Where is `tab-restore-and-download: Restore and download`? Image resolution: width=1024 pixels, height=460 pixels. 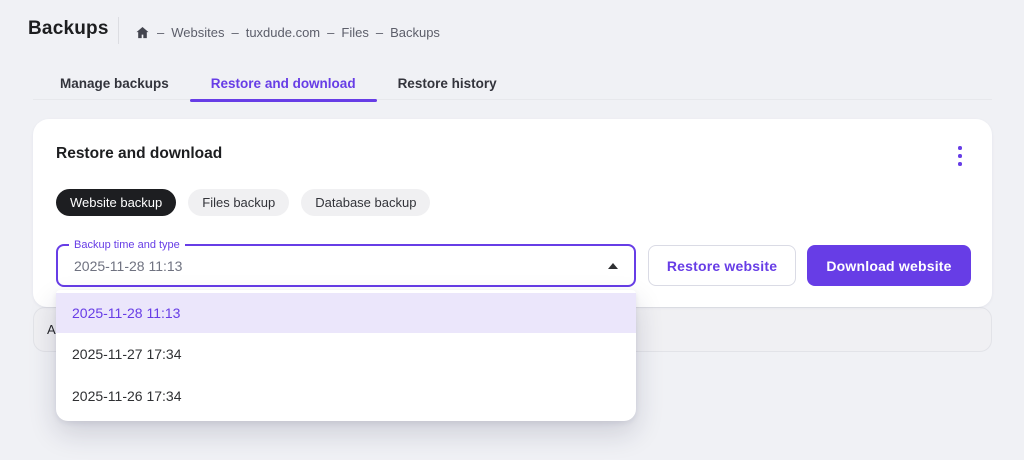 tab-restore-and-download: Restore and download is located at coordinates (283, 86).